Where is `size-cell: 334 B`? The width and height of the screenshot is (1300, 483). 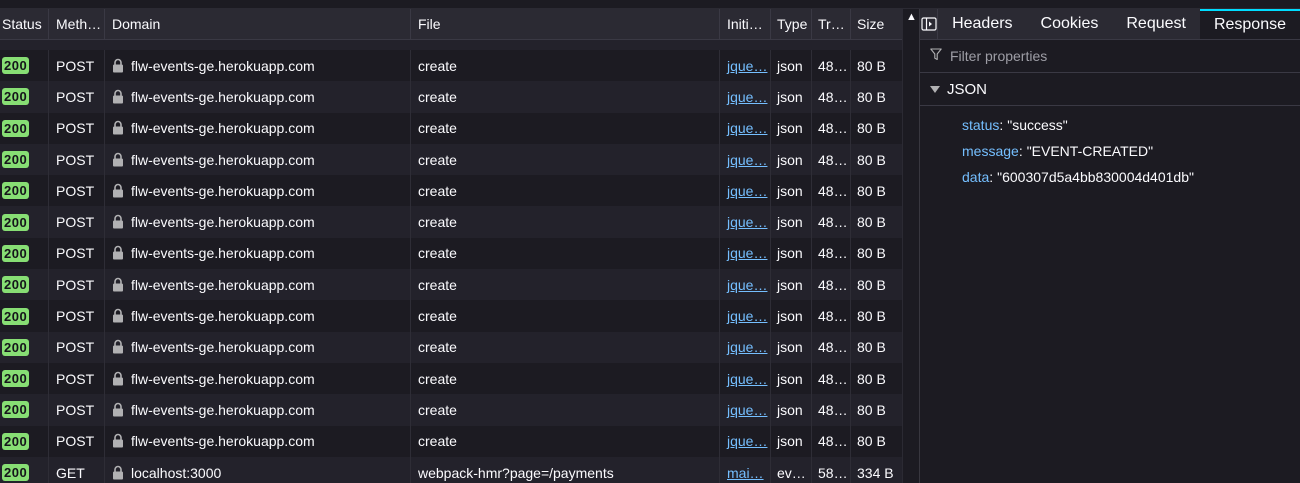 size-cell: 334 B is located at coordinates (875, 472).